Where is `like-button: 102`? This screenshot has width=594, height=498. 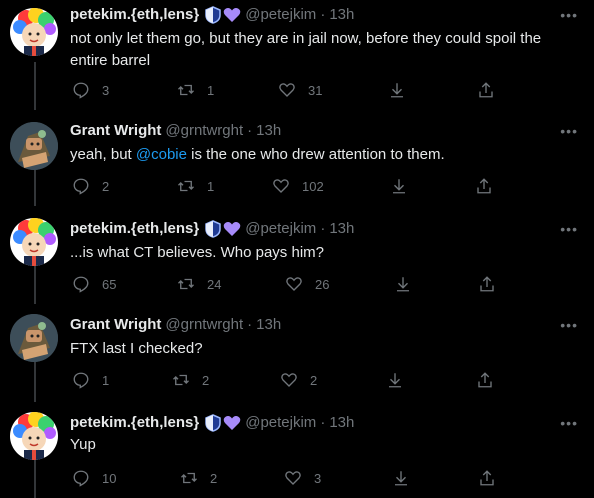 like-button: 102 is located at coordinates (298, 186).